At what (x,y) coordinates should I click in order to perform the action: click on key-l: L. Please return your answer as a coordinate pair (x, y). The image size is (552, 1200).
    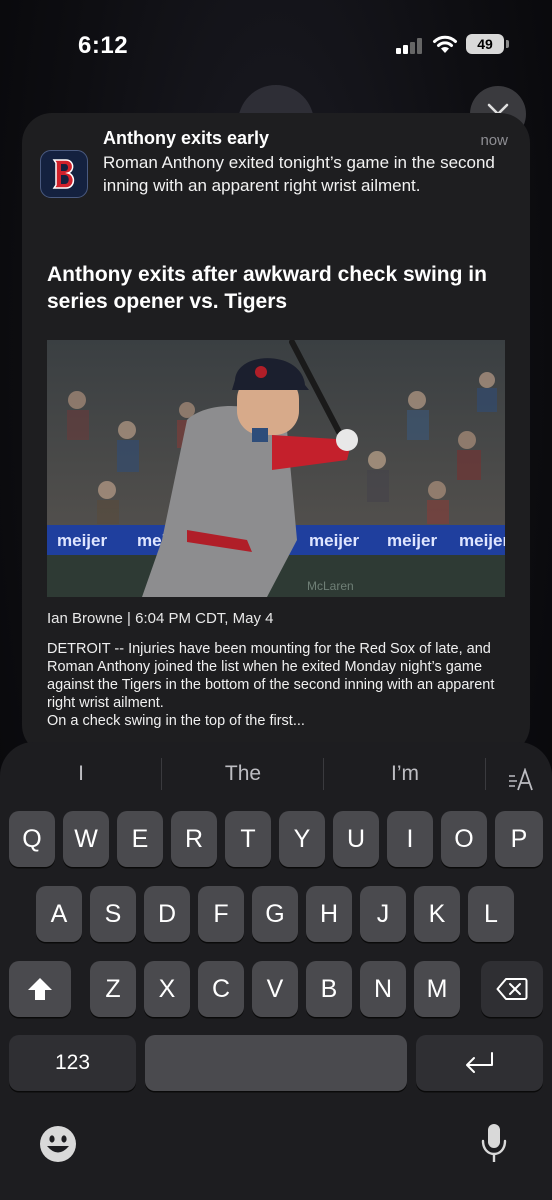
    Looking at the image, I should click on (491, 914).